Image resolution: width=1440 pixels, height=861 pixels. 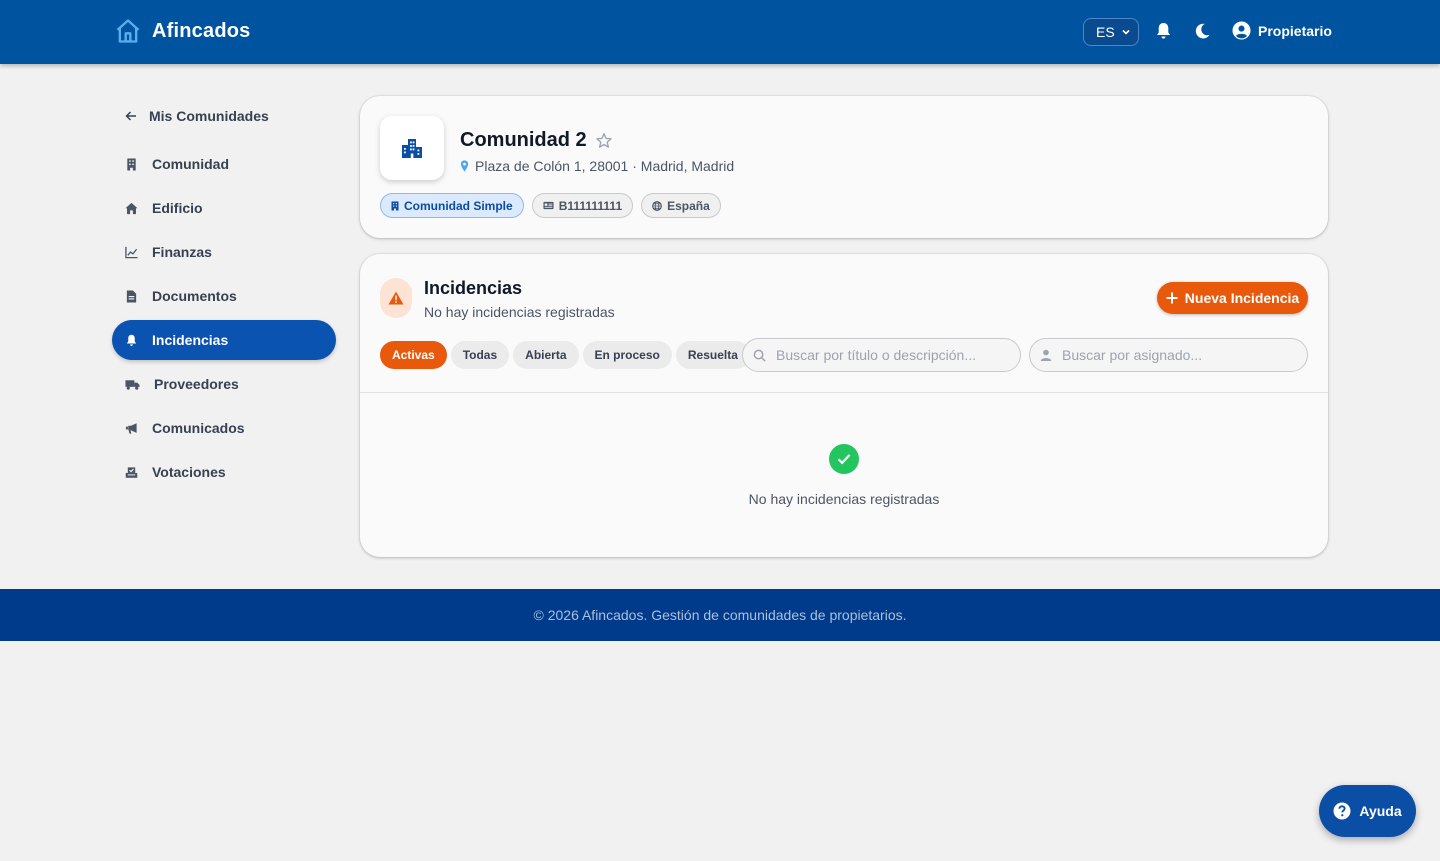 I want to click on incidents-header-icon, so click(x=396, y=298).